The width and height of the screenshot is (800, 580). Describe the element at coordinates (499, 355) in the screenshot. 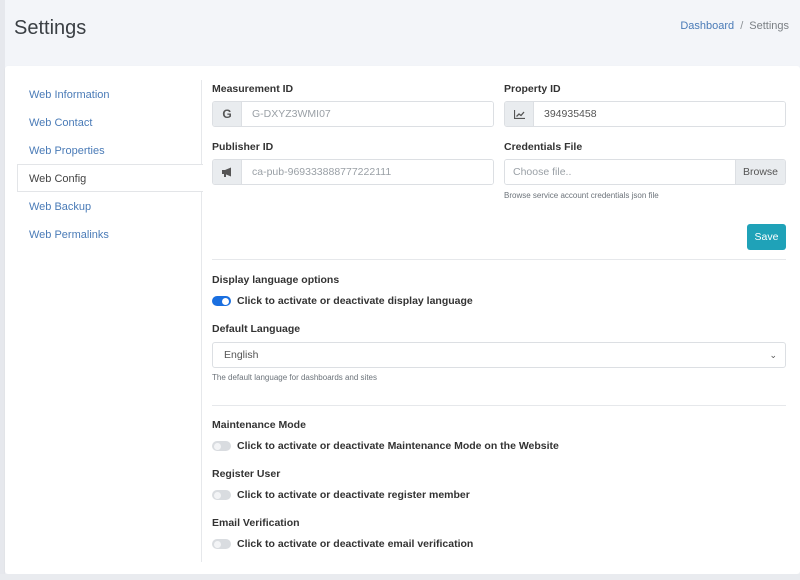

I see `default-language-select: English ⌄` at that location.